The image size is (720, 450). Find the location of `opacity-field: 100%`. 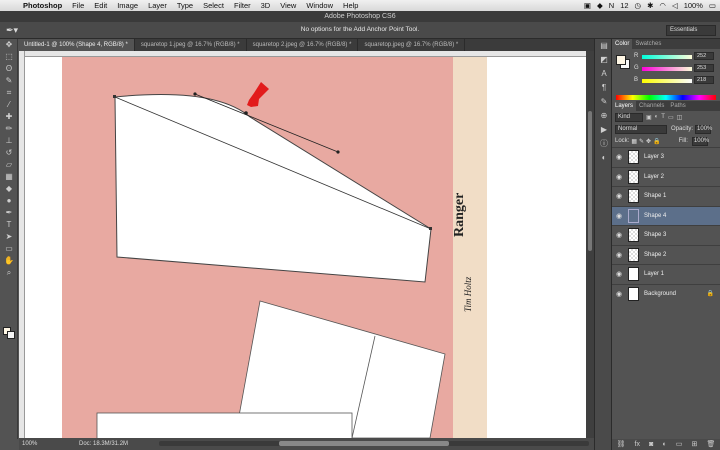

opacity-field: 100% is located at coordinates (703, 129).